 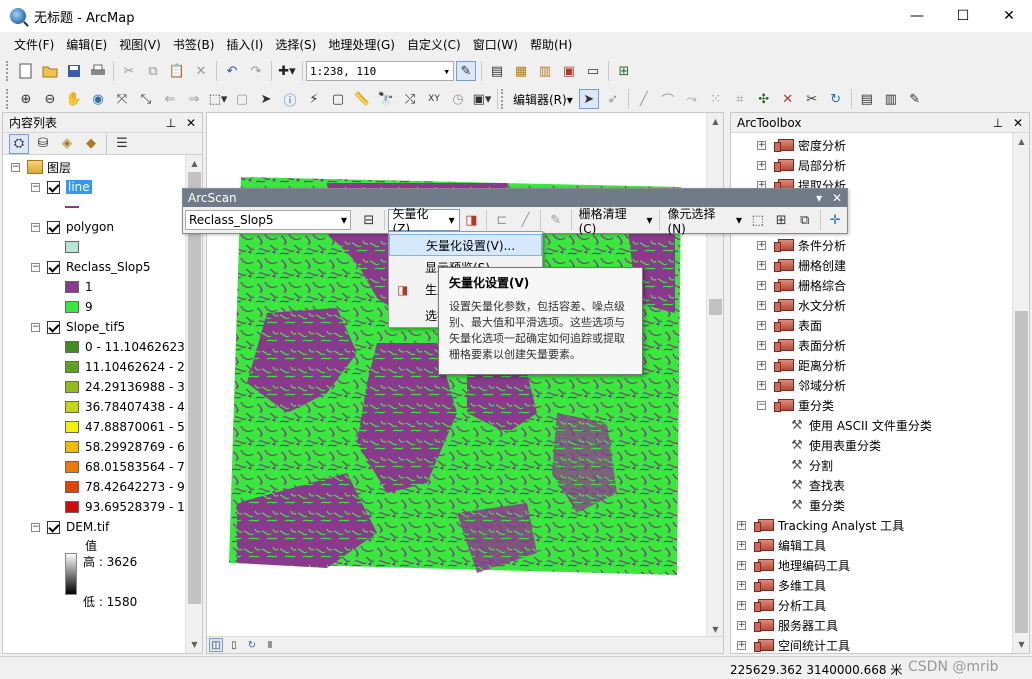 What do you see at coordinates (140, 44) in the screenshot?
I see `menu-view: 视图(V)` at bounding box center [140, 44].